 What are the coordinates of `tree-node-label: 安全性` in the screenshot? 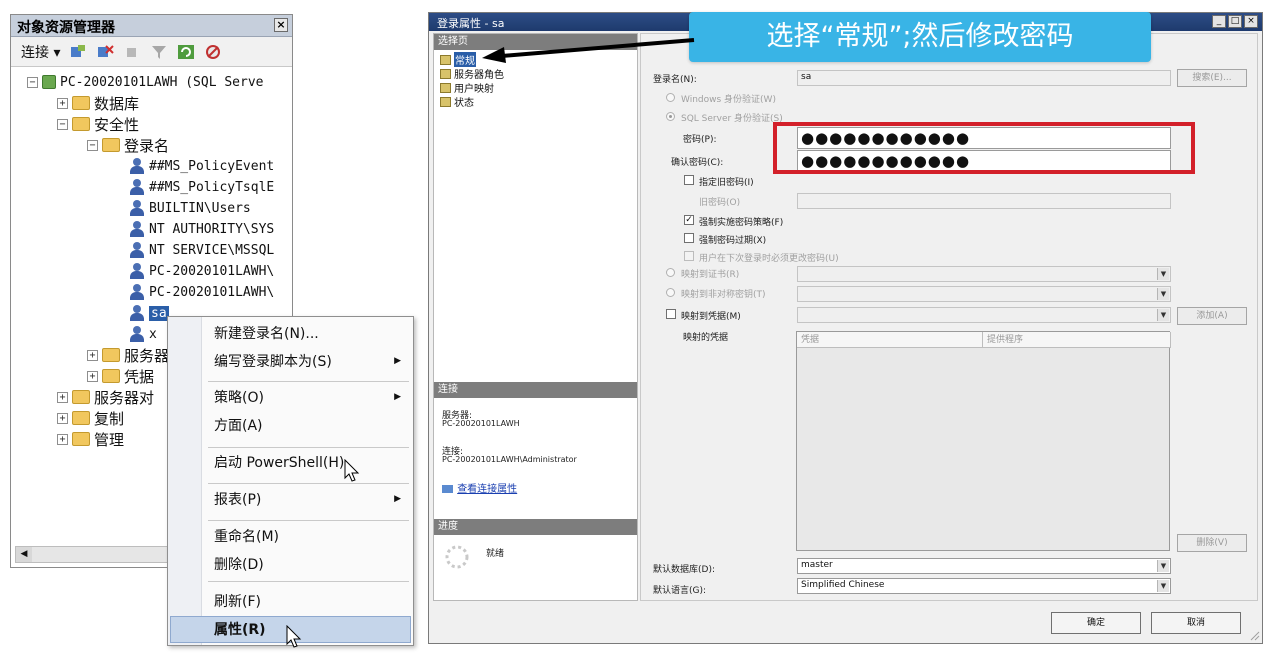 It's located at (117, 124).